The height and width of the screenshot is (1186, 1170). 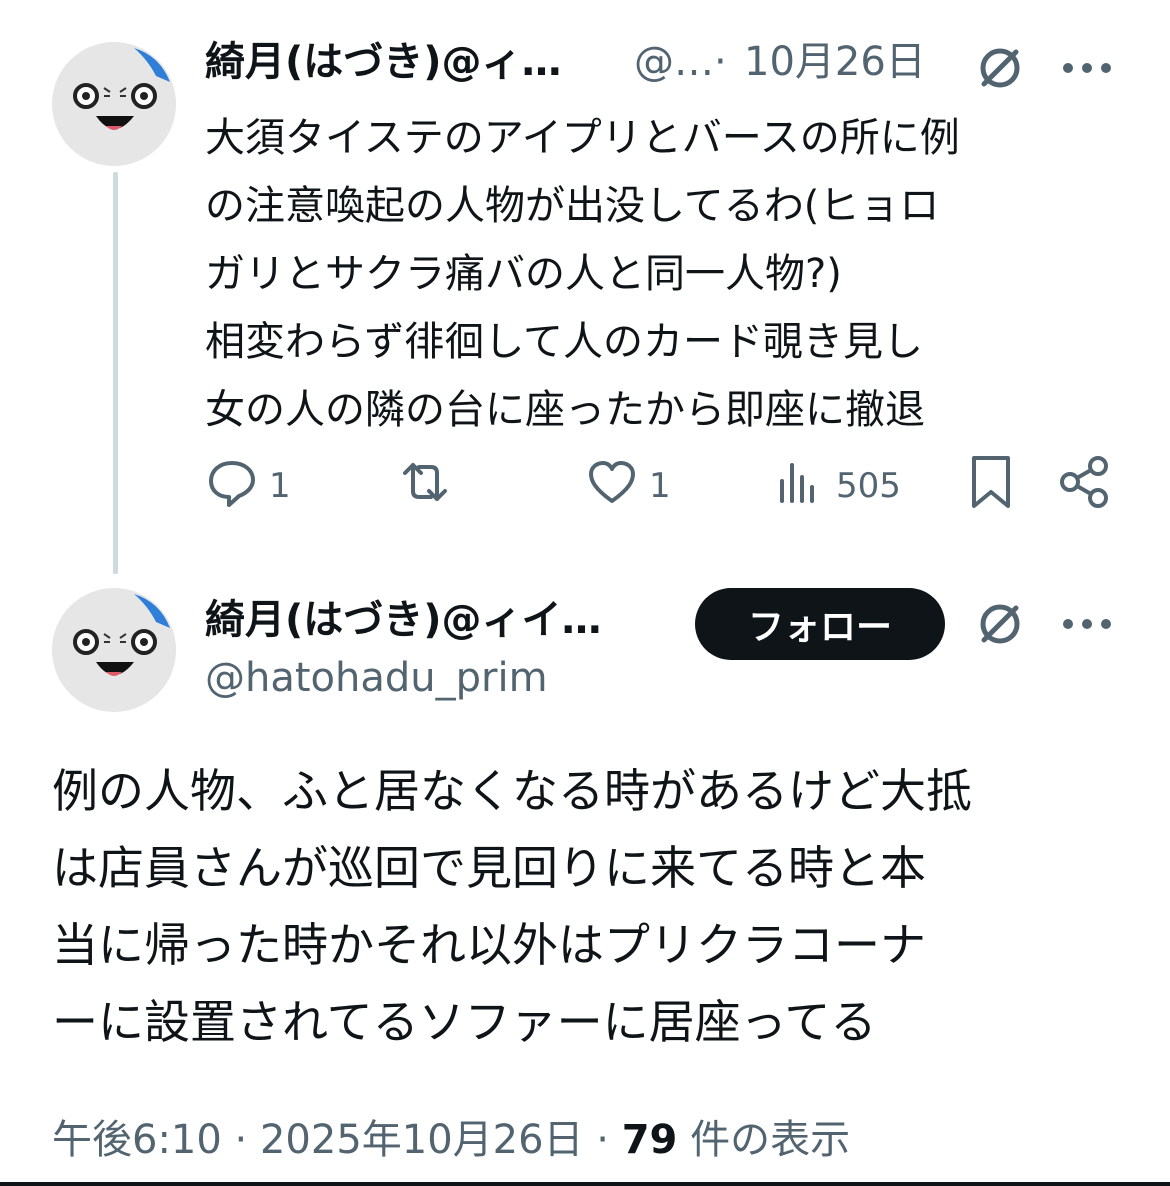 What do you see at coordinates (337, 1140) in the screenshot?
I see `post-time: 午後6:10 · 2025年10月26日 ·` at bounding box center [337, 1140].